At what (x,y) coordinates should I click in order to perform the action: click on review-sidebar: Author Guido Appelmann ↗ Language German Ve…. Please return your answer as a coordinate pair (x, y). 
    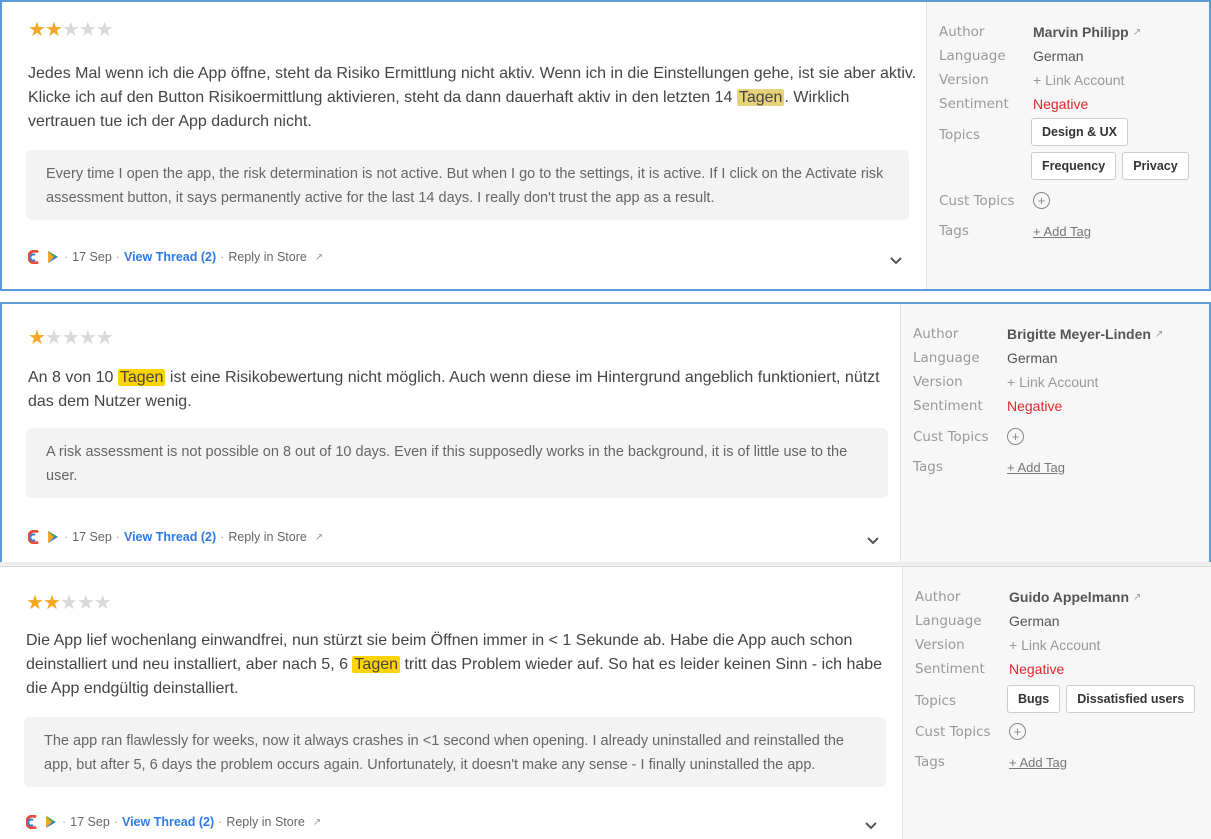
    Looking at the image, I should click on (1056, 703).